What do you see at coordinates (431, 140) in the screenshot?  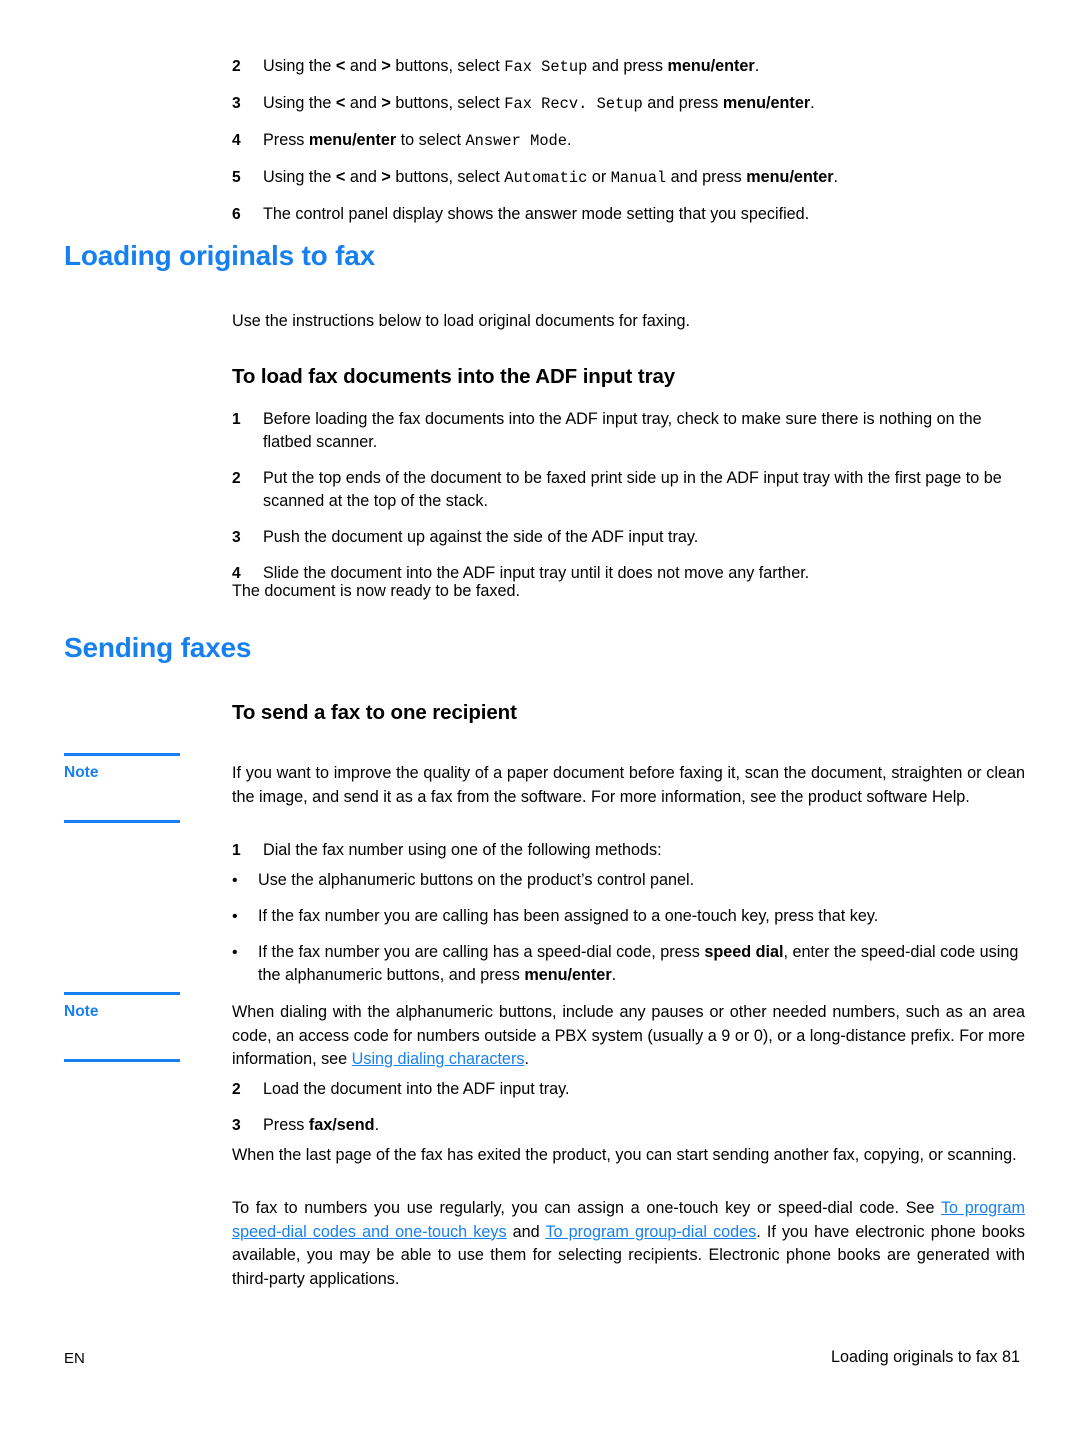 I see `body-text: to select` at bounding box center [431, 140].